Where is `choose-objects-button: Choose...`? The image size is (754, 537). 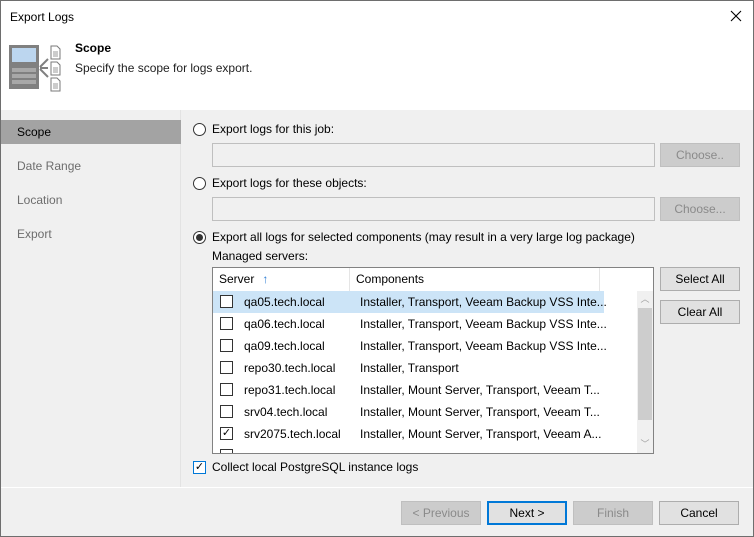
choose-objects-button: Choose... is located at coordinates (700, 209).